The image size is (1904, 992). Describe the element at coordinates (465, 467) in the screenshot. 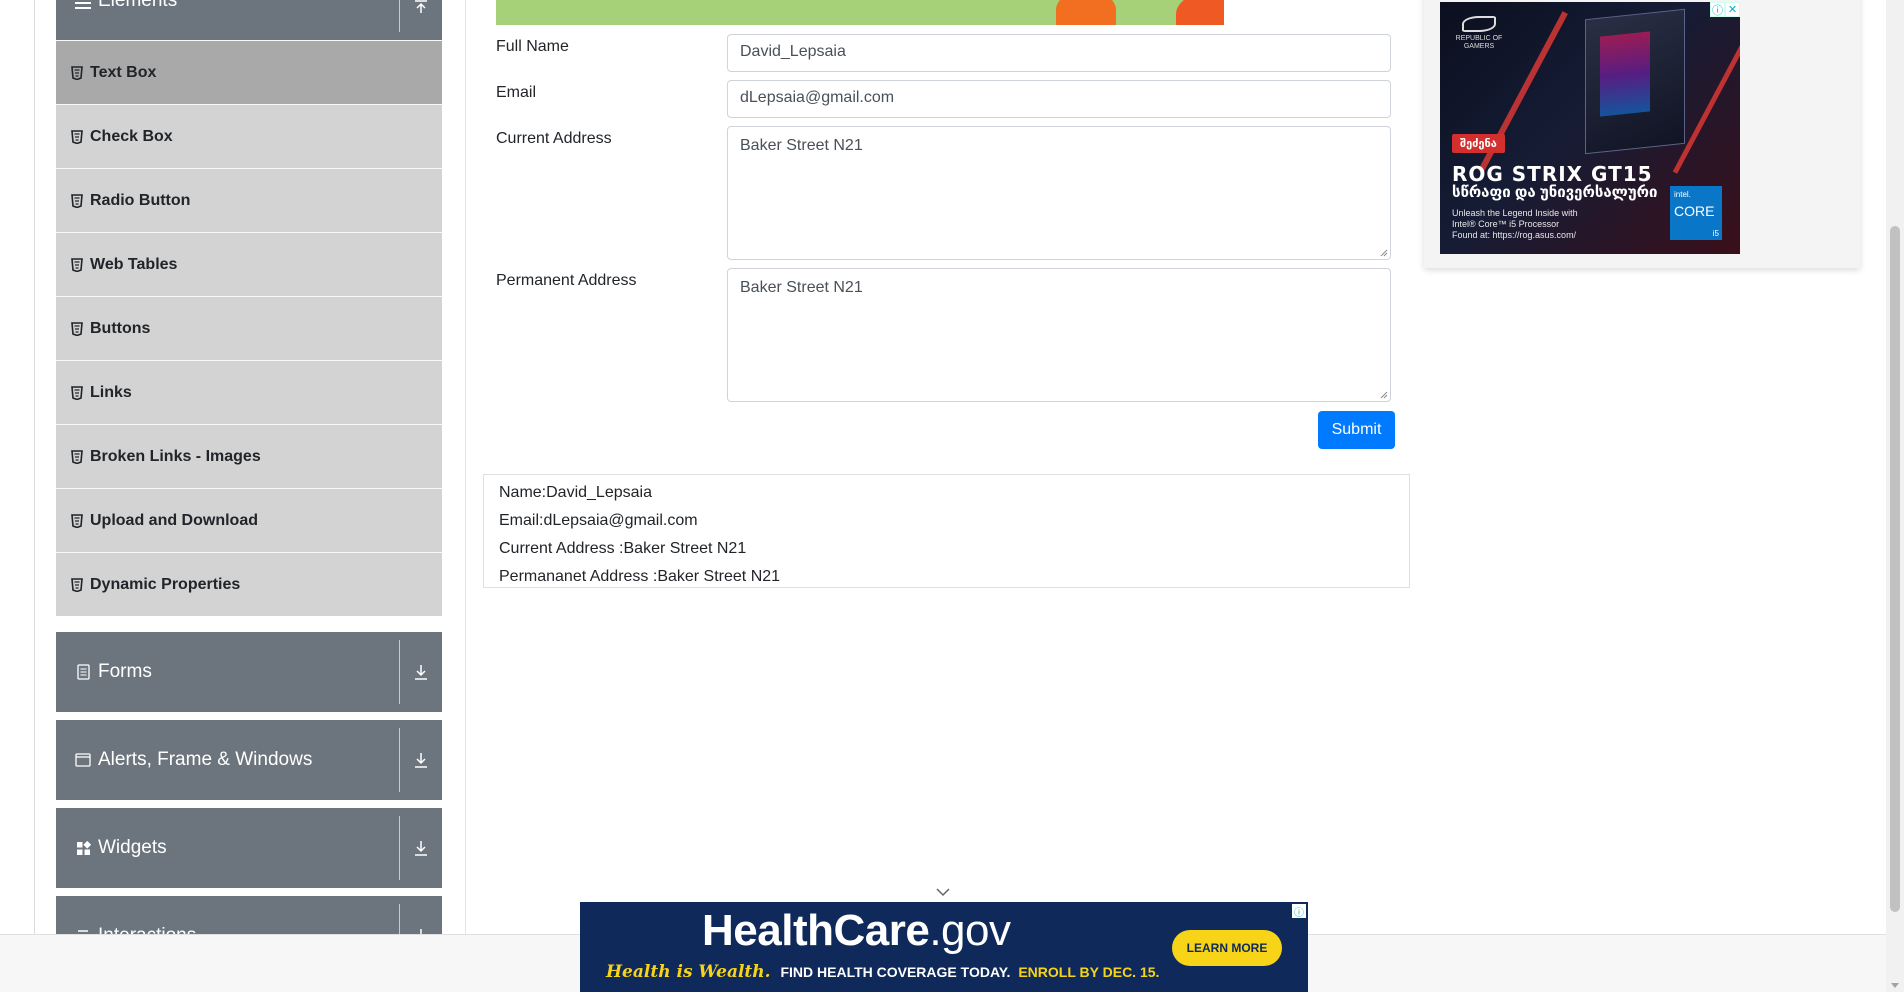

I see `content-divider` at that location.